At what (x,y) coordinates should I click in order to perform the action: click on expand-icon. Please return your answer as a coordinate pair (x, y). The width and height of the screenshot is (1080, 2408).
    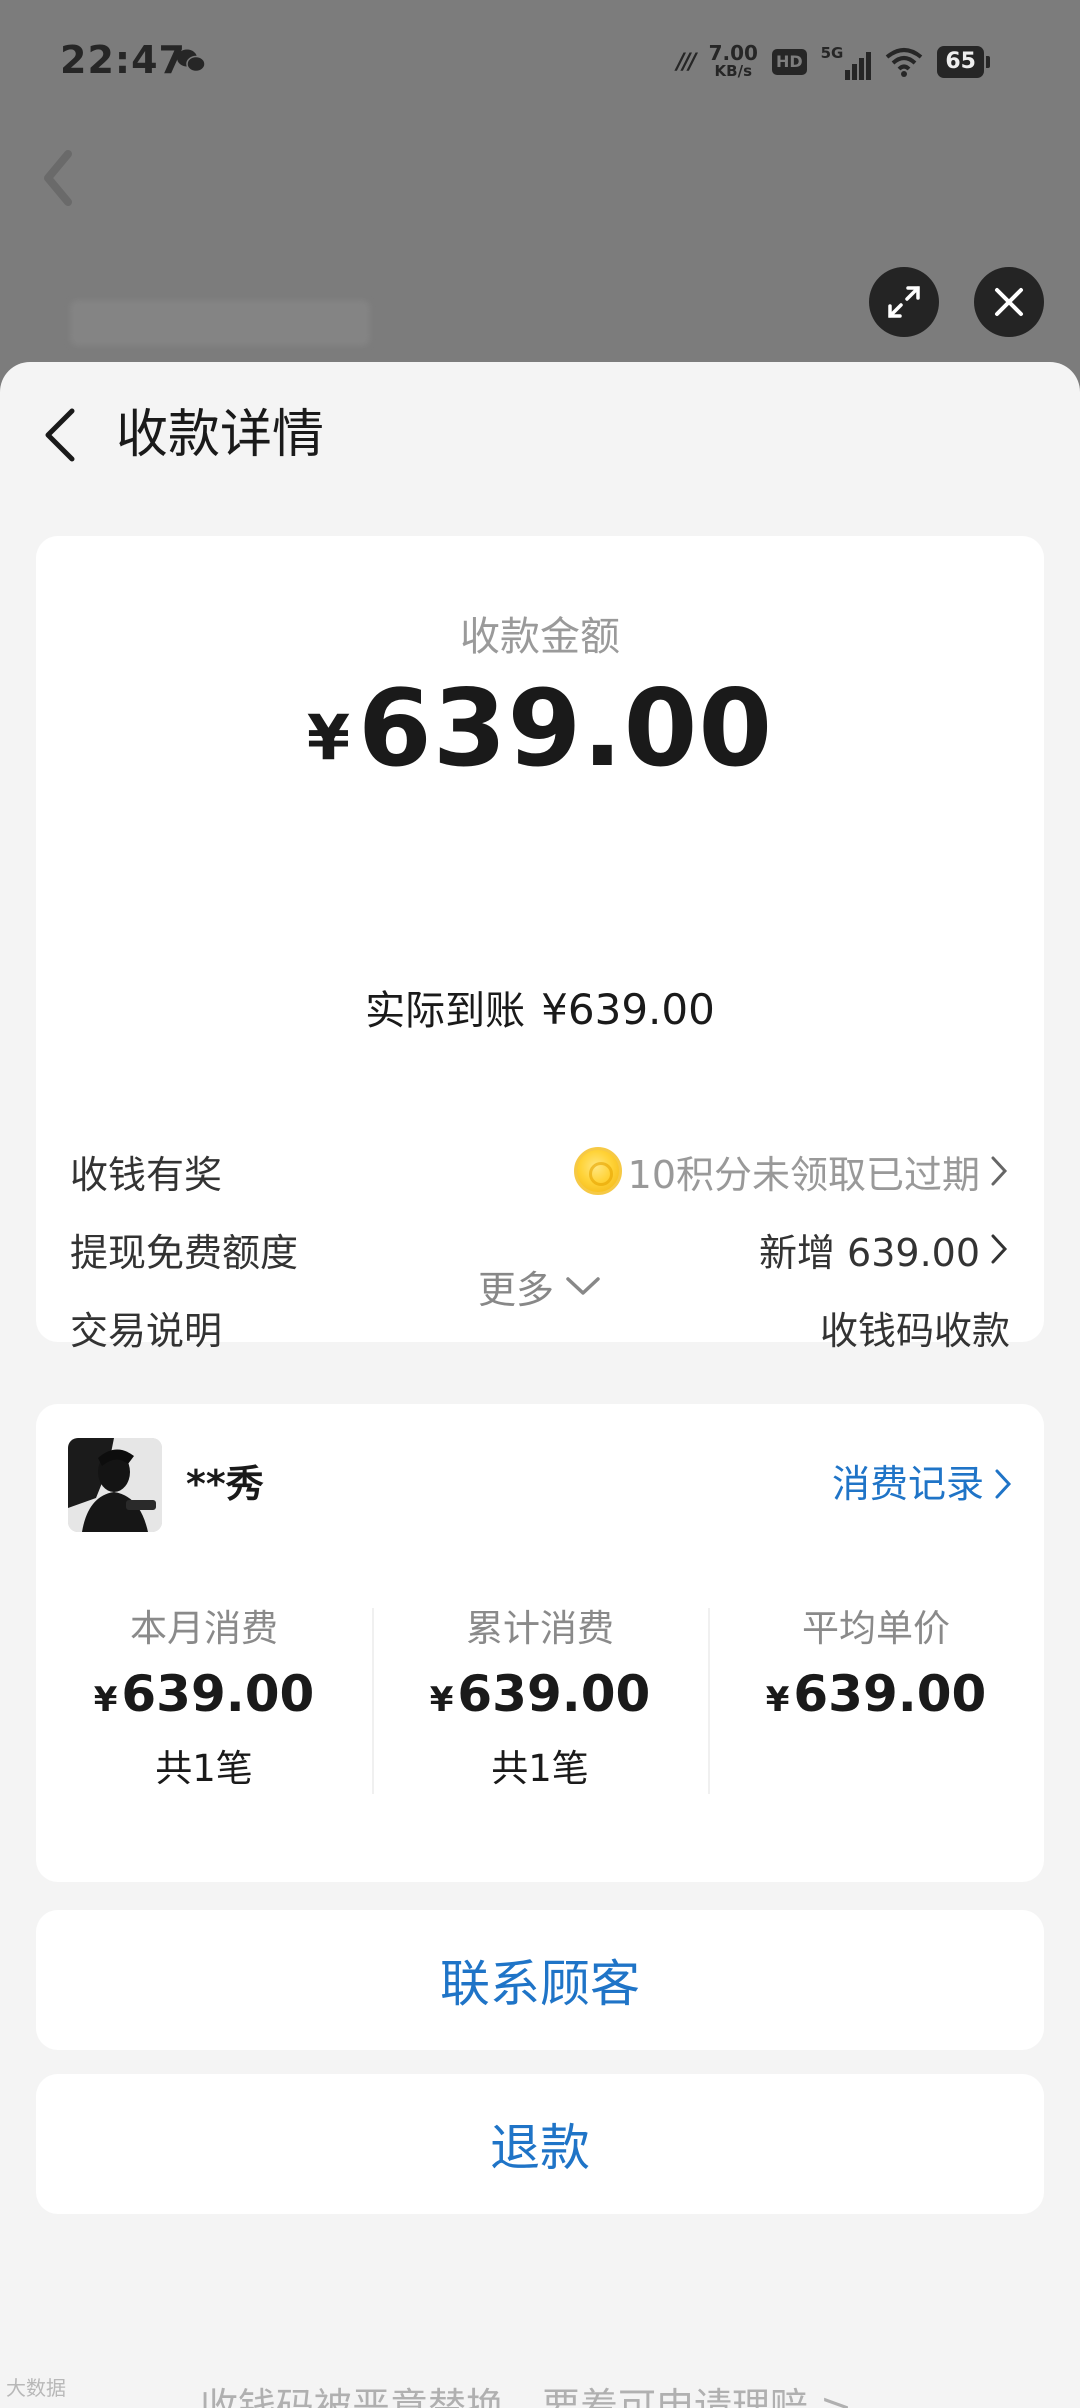
    Looking at the image, I should click on (904, 302).